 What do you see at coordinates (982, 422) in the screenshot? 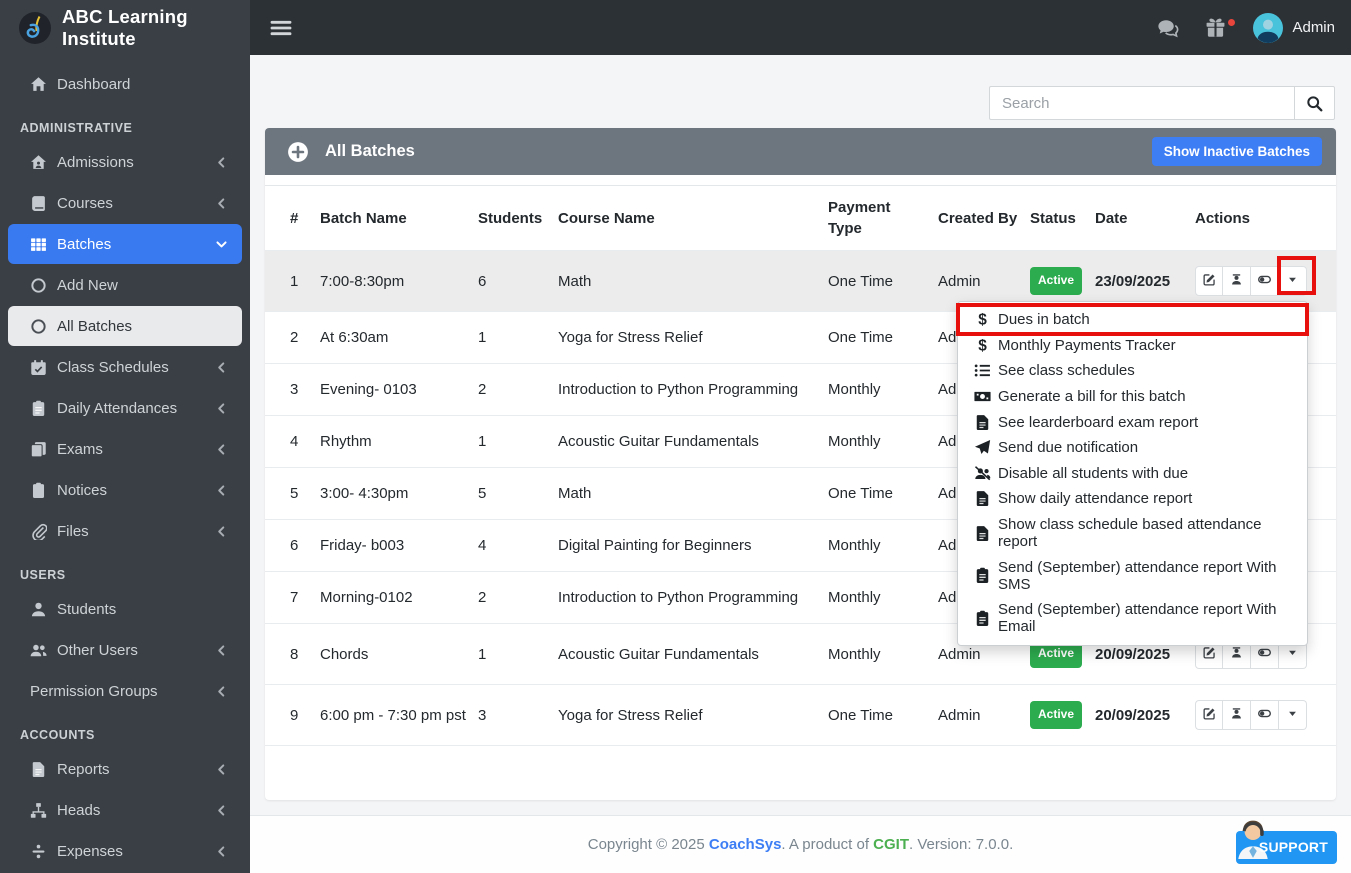
I see `file-icon` at bounding box center [982, 422].